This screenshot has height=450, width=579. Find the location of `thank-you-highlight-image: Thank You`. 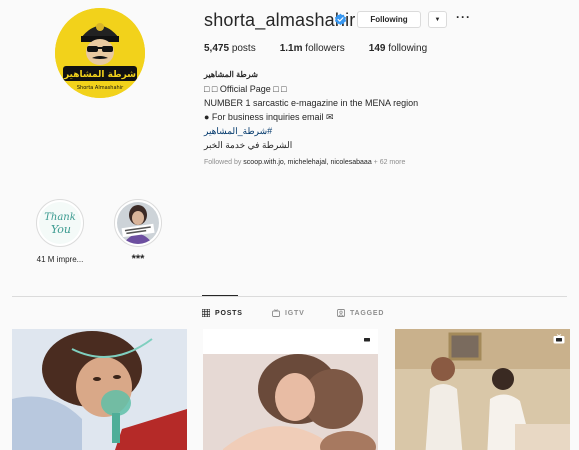

thank-you-highlight-image: Thank You is located at coordinates (60, 223).